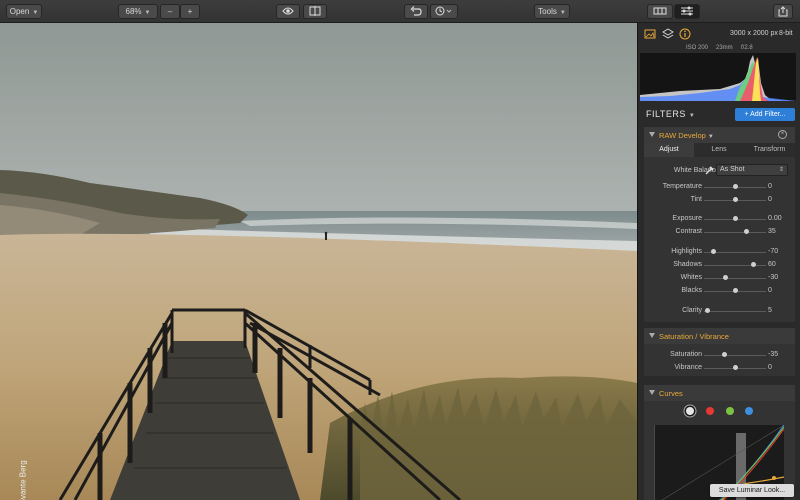  What do you see at coordinates (724, 48) in the screenshot?
I see `focal-length: 23mm` at bounding box center [724, 48].